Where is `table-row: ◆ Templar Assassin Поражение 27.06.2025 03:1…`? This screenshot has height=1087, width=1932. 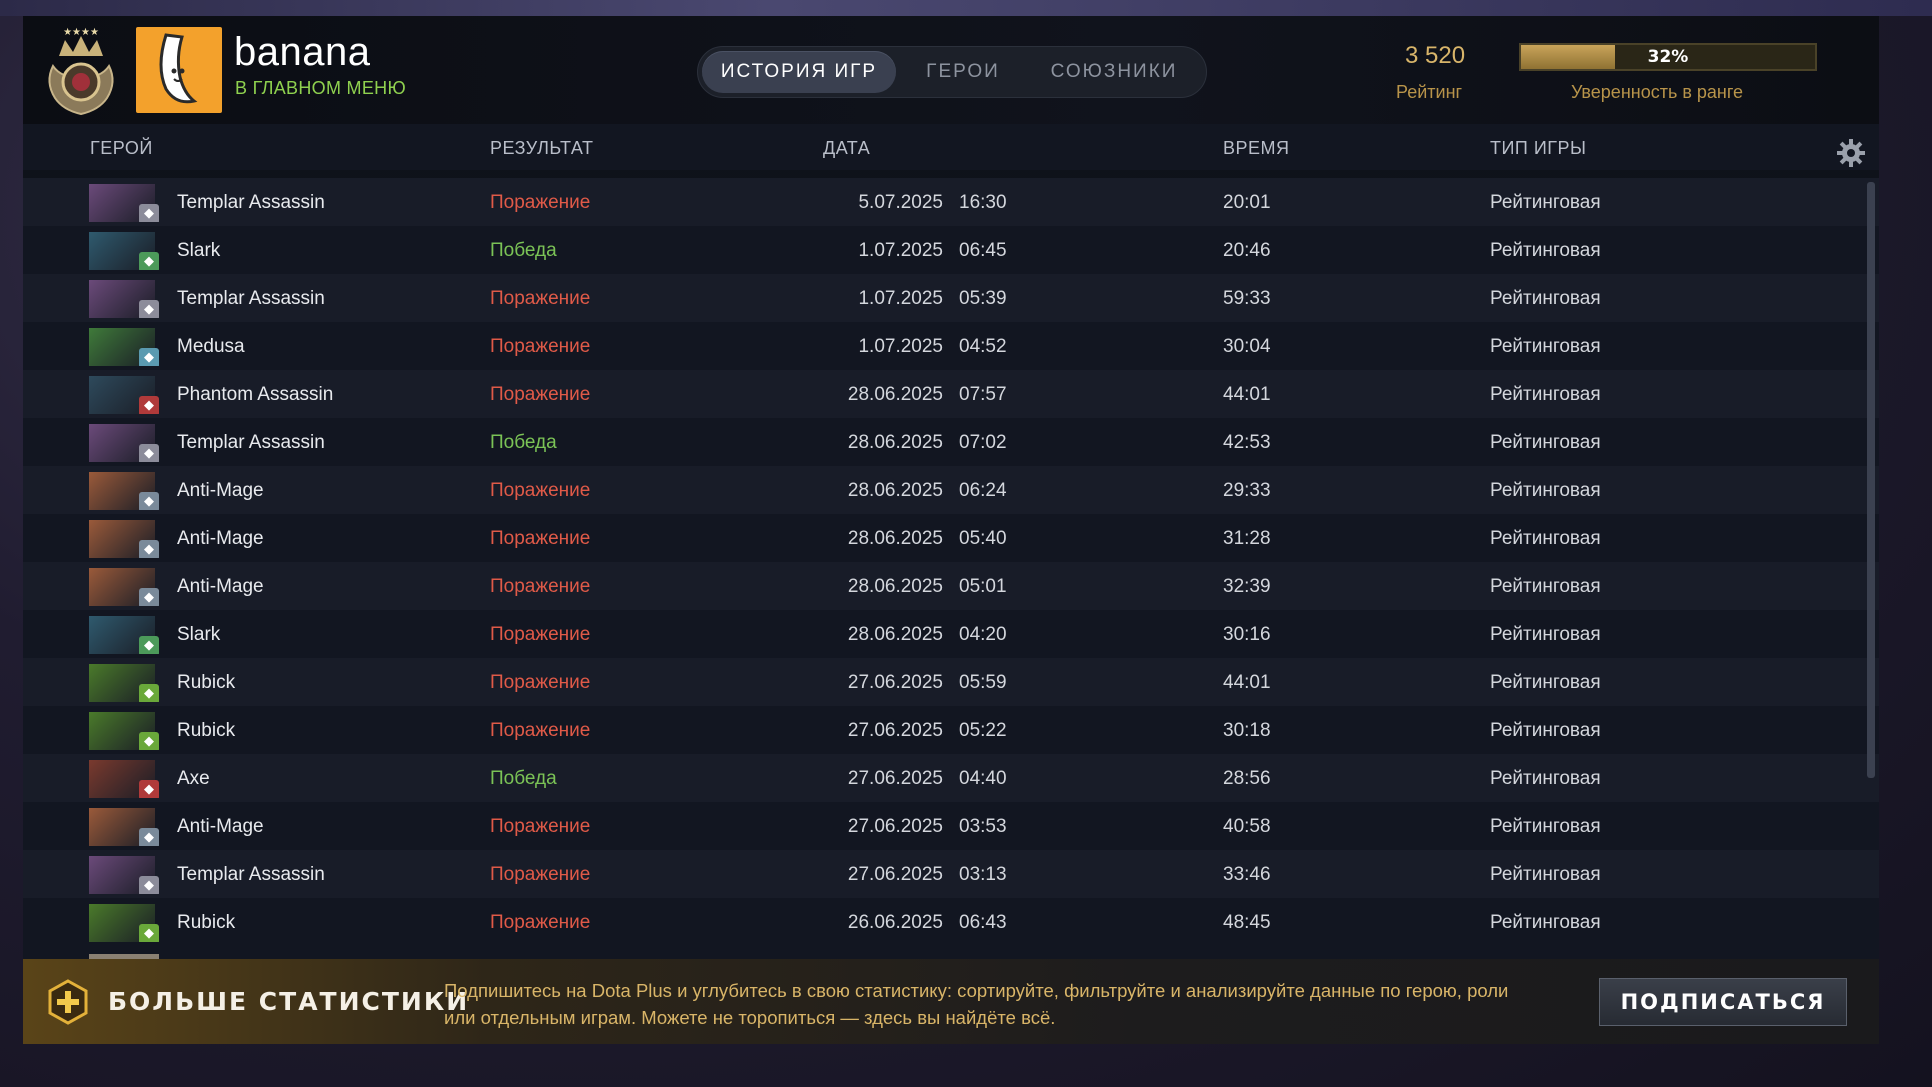
table-row: ◆ Templar Assassin Поражение 27.06.2025 03:1… is located at coordinates (951, 874).